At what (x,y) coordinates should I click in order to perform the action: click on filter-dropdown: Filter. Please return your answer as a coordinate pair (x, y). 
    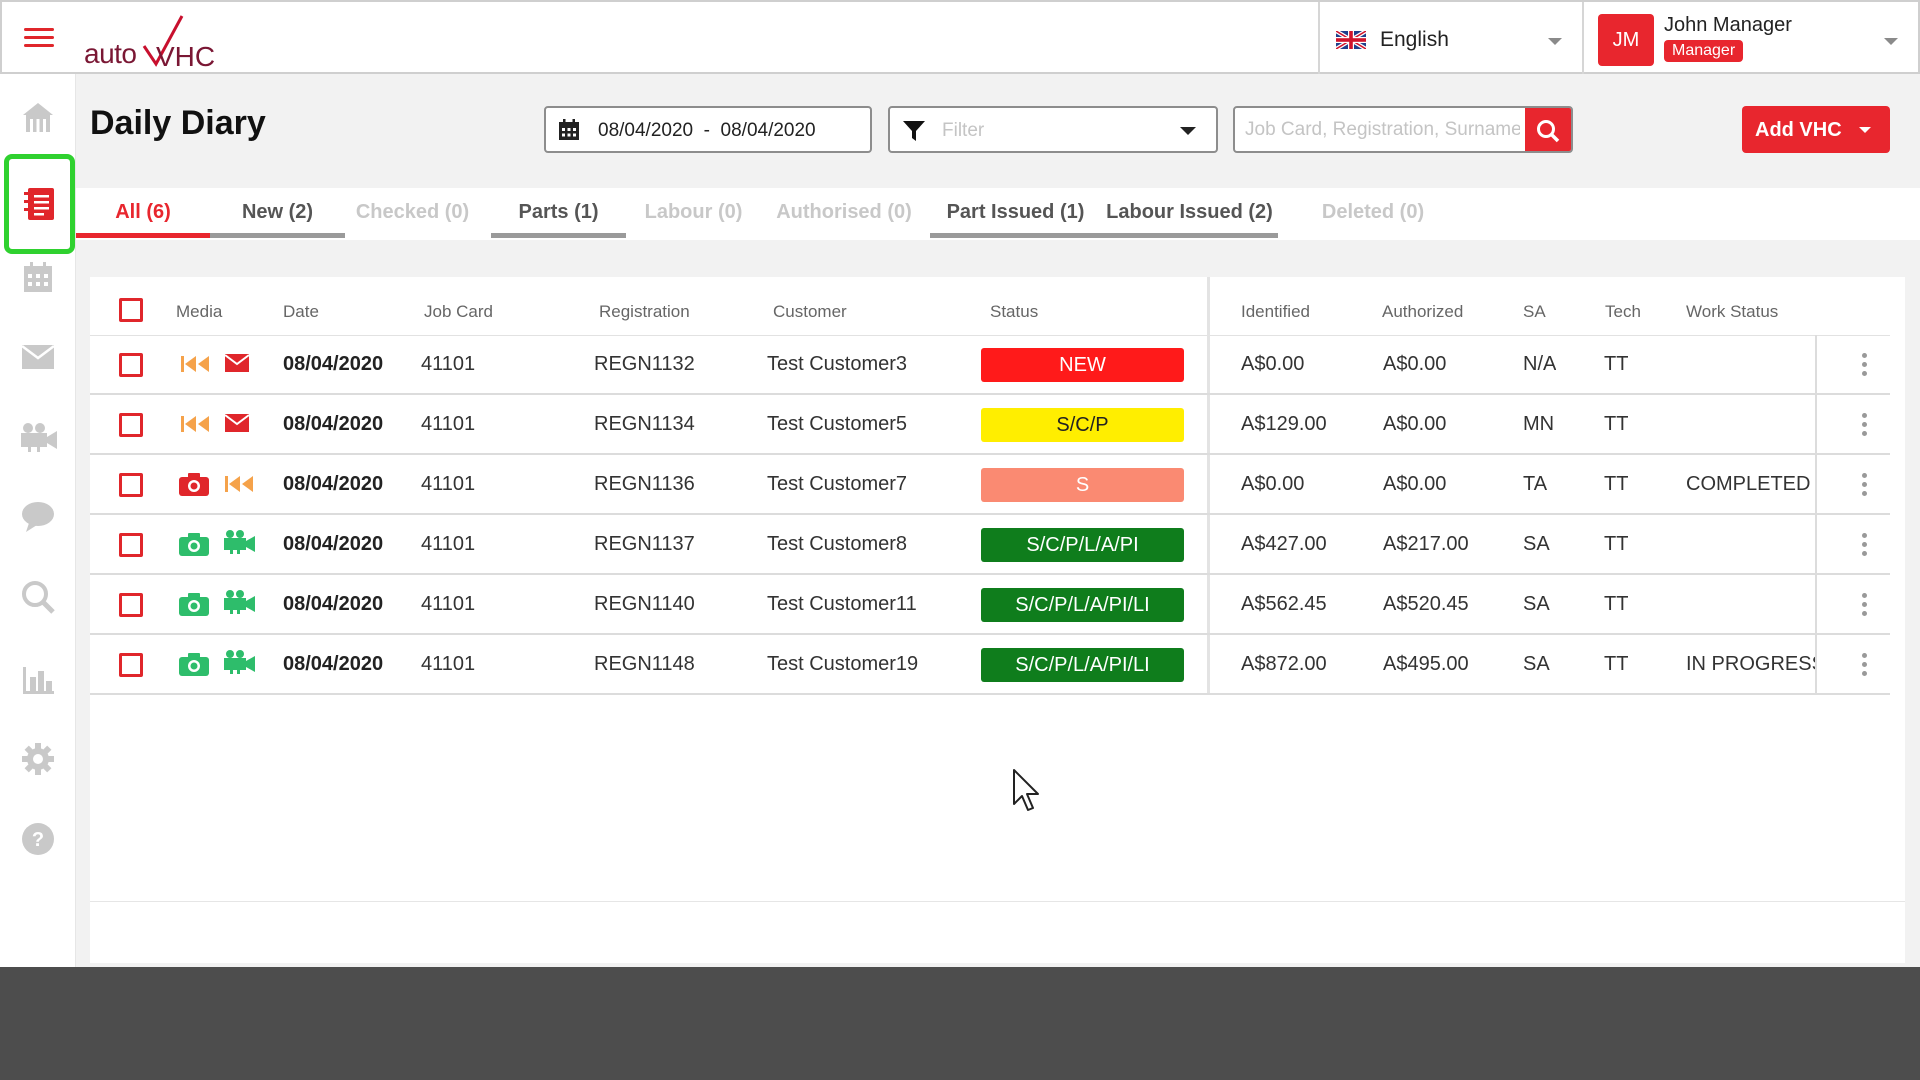
    Looking at the image, I should click on (1053, 129).